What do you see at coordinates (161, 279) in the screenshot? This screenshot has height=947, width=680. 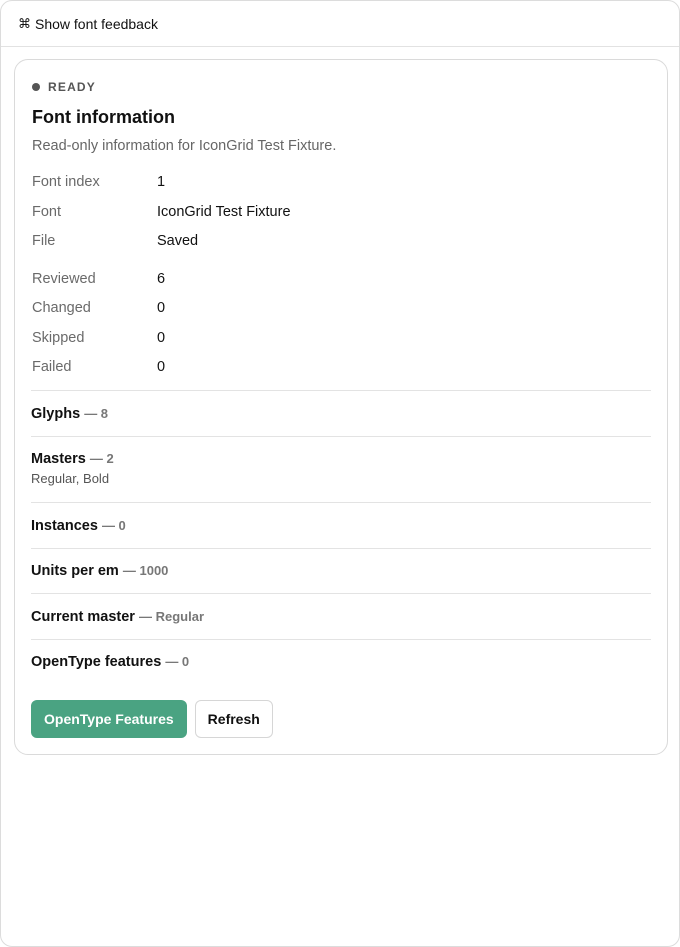 I see `stat-value: 6` at bounding box center [161, 279].